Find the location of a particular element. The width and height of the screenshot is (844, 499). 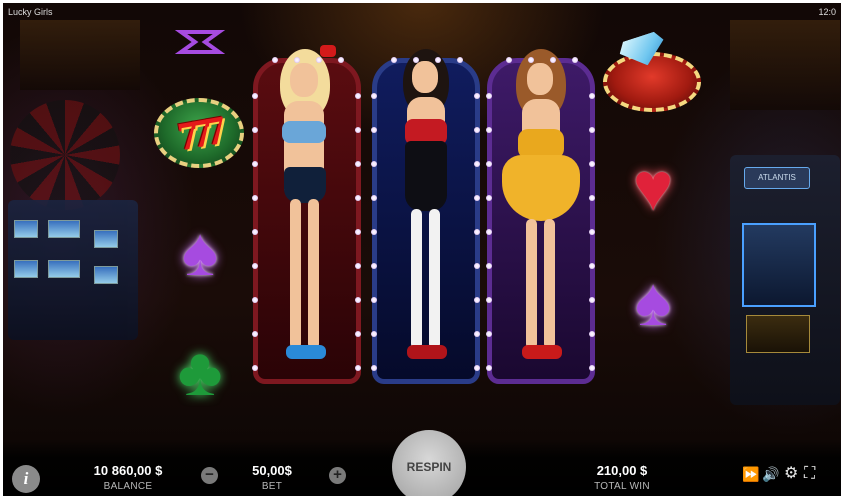

reel-left: 777 ♠ ♣ is located at coordinates (200, 232).